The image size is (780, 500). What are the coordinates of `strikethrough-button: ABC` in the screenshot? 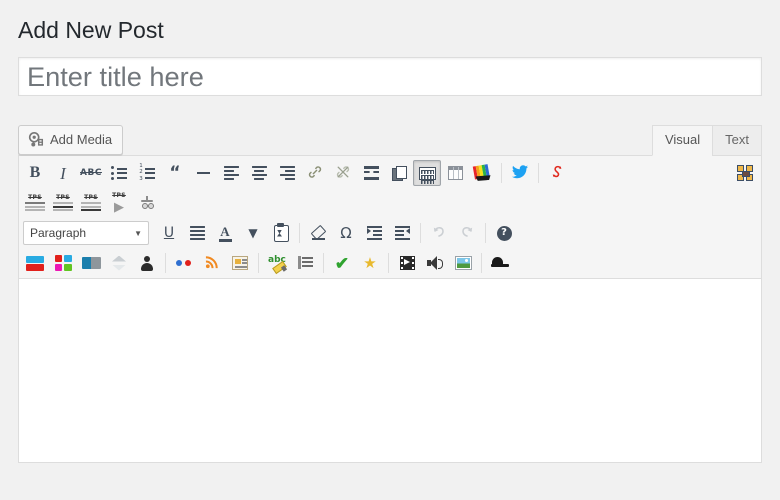 It's located at (91, 173).